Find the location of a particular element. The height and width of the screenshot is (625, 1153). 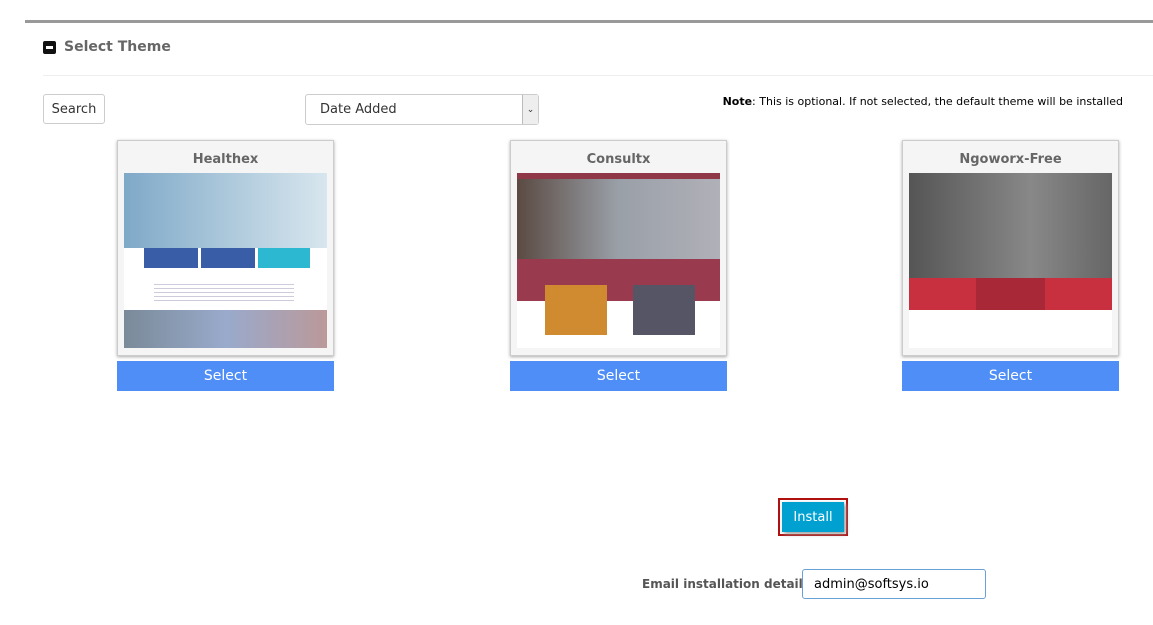

theme-name: Consultx is located at coordinates (618, 159).